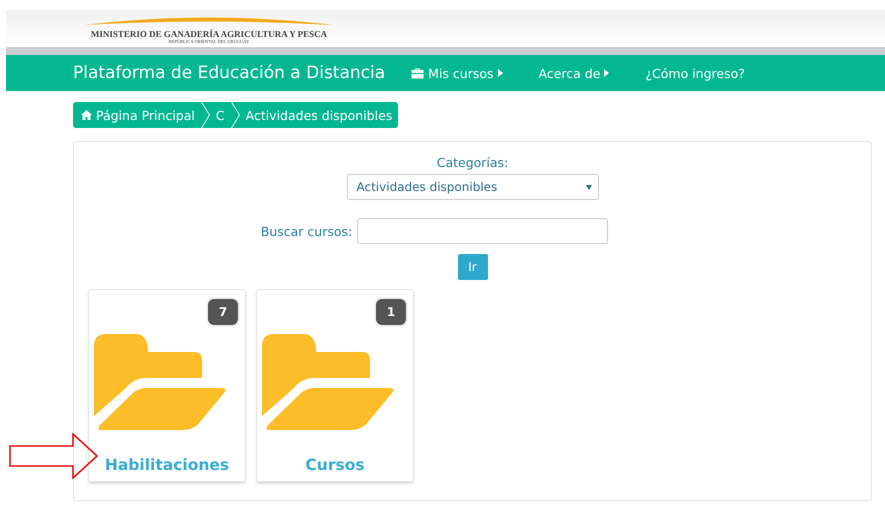 Image resolution: width=885 pixels, height=508 pixels. What do you see at coordinates (335, 465) in the screenshot?
I see `category-name: Cursos` at bounding box center [335, 465].